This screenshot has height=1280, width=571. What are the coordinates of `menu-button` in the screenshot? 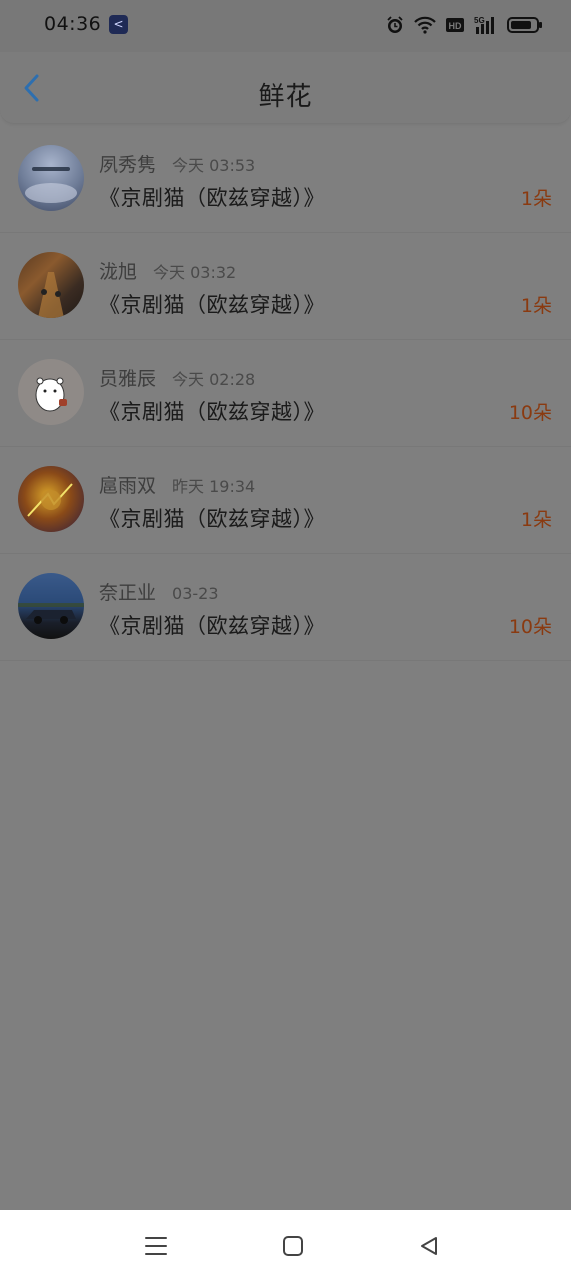 It's located at (156, 1246).